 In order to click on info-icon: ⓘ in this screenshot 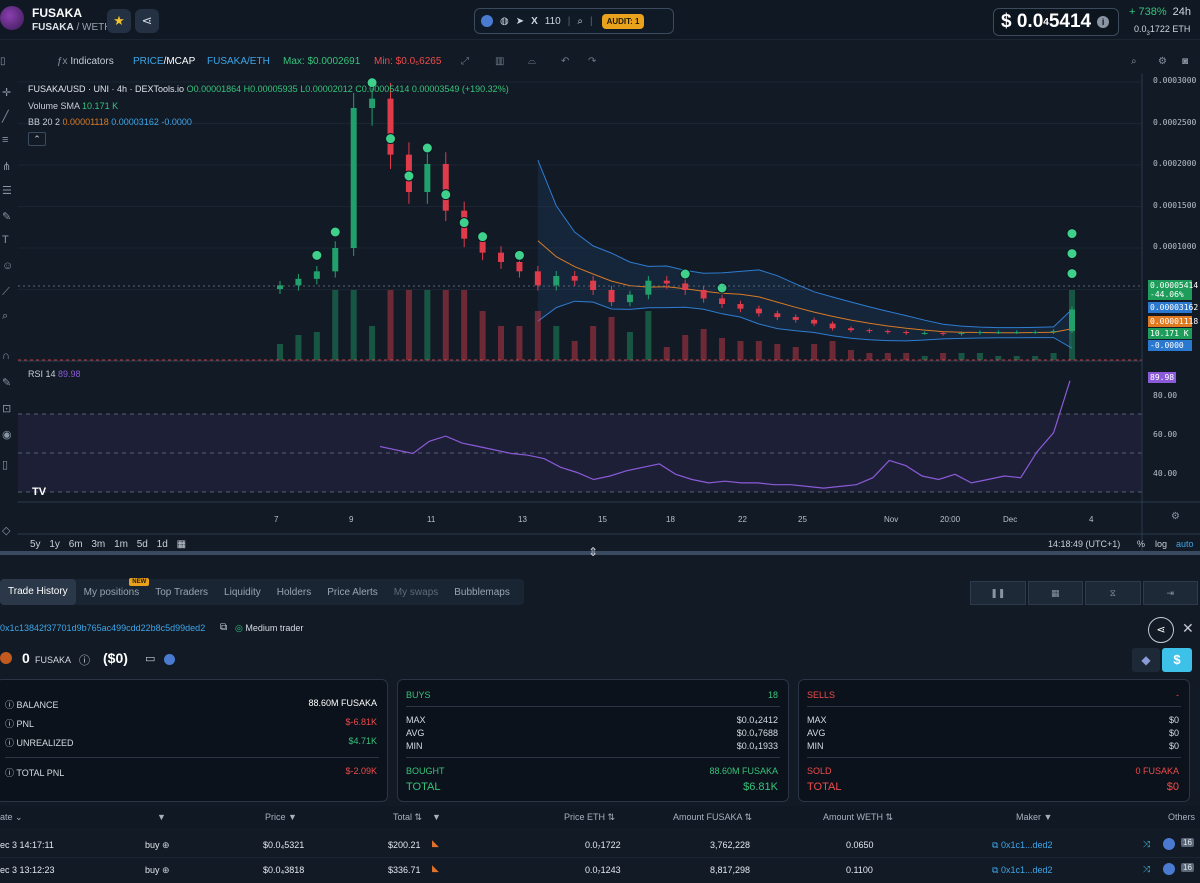, I will do `click(84, 660)`.